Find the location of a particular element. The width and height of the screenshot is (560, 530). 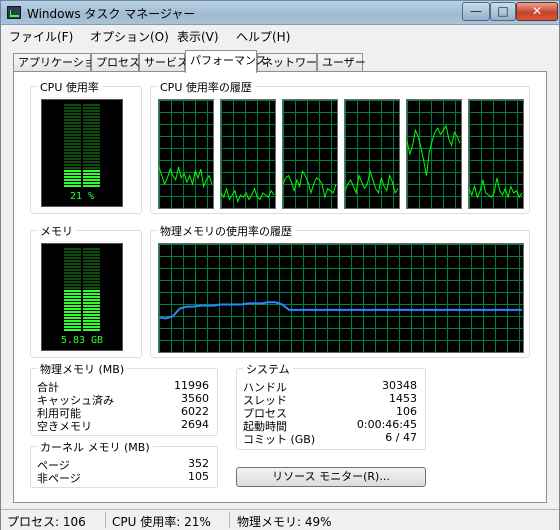

physical-memory-available-row: 利用可能 6022 is located at coordinates (124, 412).